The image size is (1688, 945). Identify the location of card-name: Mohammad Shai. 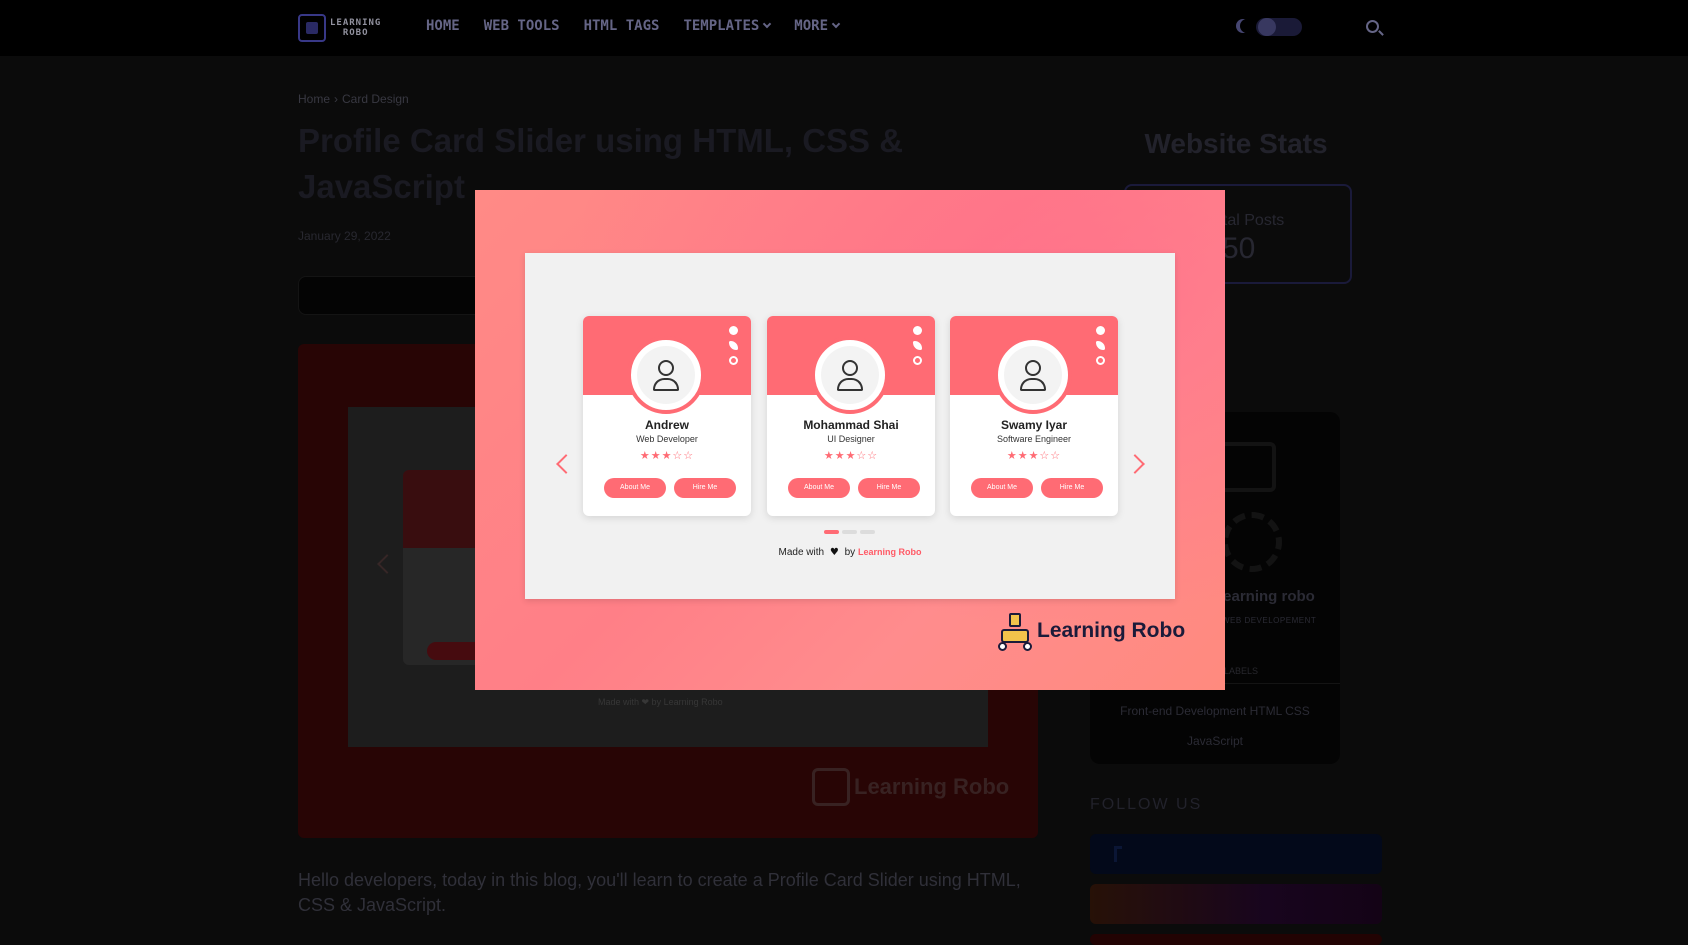
(851, 425).